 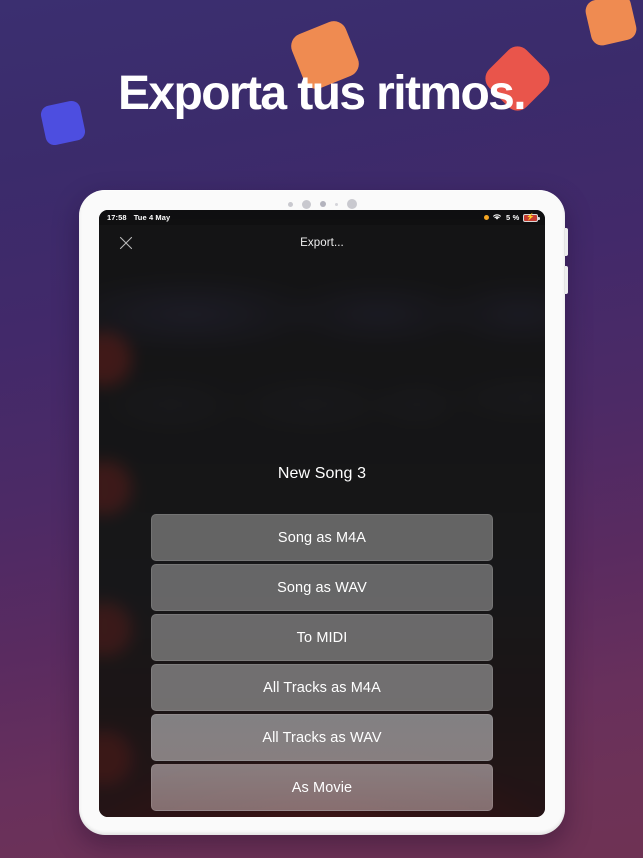 What do you see at coordinates (117, 217) in the screenshot?
I see `status-time: 17:58` at bounding box center [117, 217].